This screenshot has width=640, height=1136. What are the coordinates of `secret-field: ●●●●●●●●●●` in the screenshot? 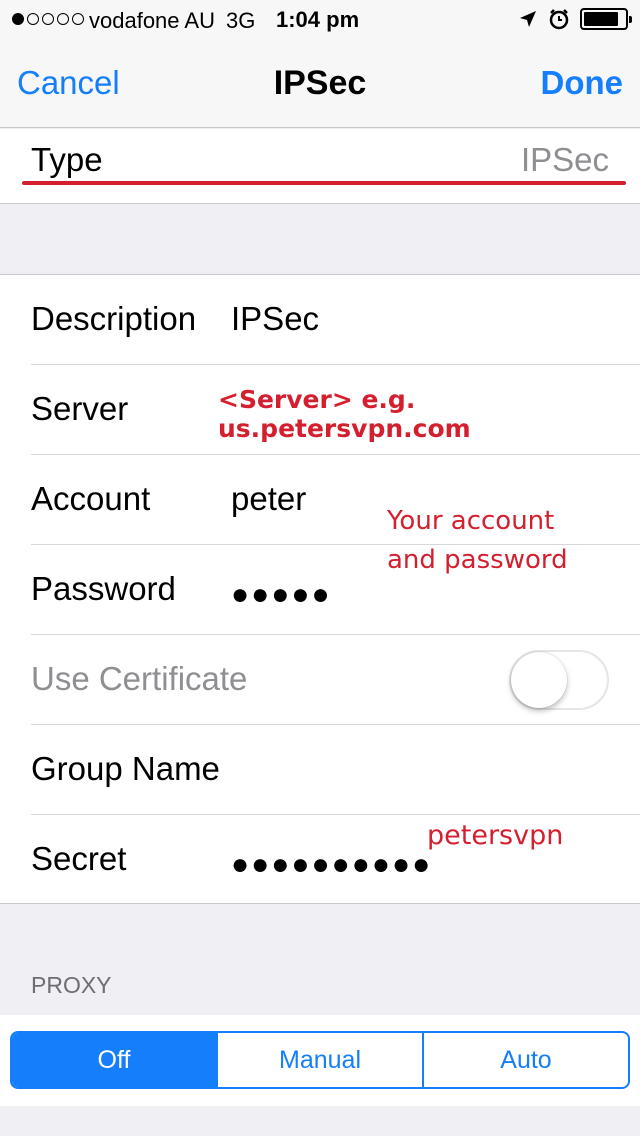 It's located at (331, 865).